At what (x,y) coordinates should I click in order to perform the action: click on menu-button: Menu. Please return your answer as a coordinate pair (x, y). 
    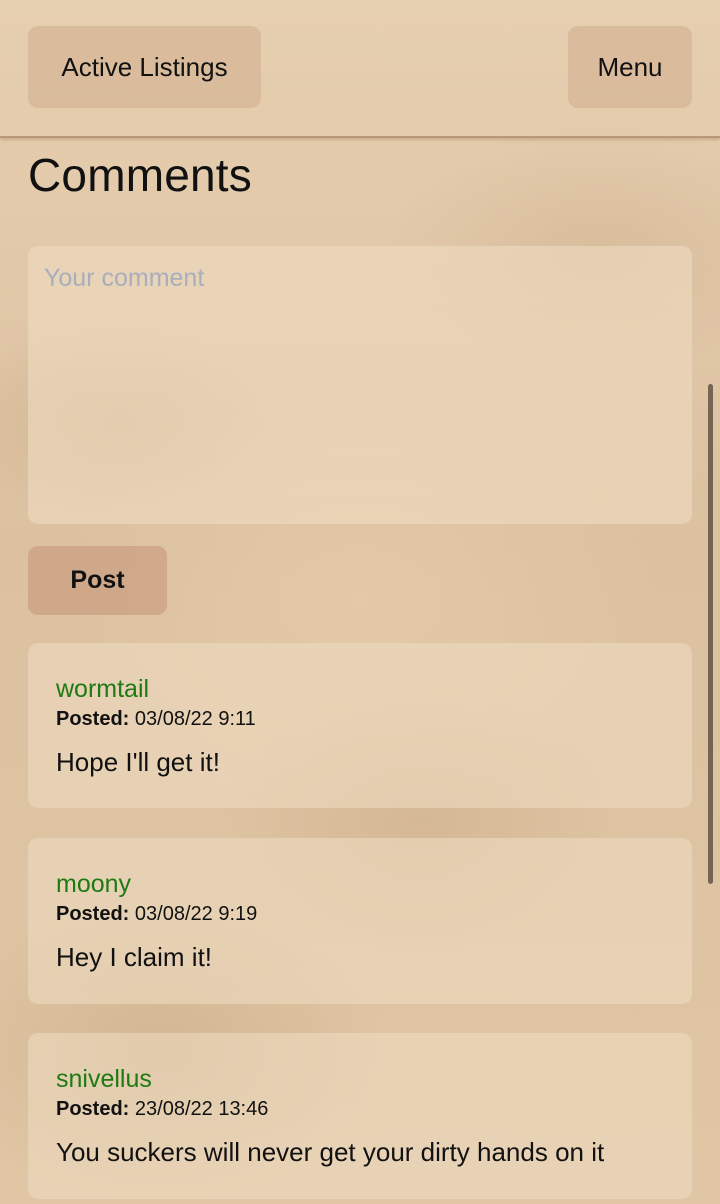
    Looking at the image, I should click on (630, 67).